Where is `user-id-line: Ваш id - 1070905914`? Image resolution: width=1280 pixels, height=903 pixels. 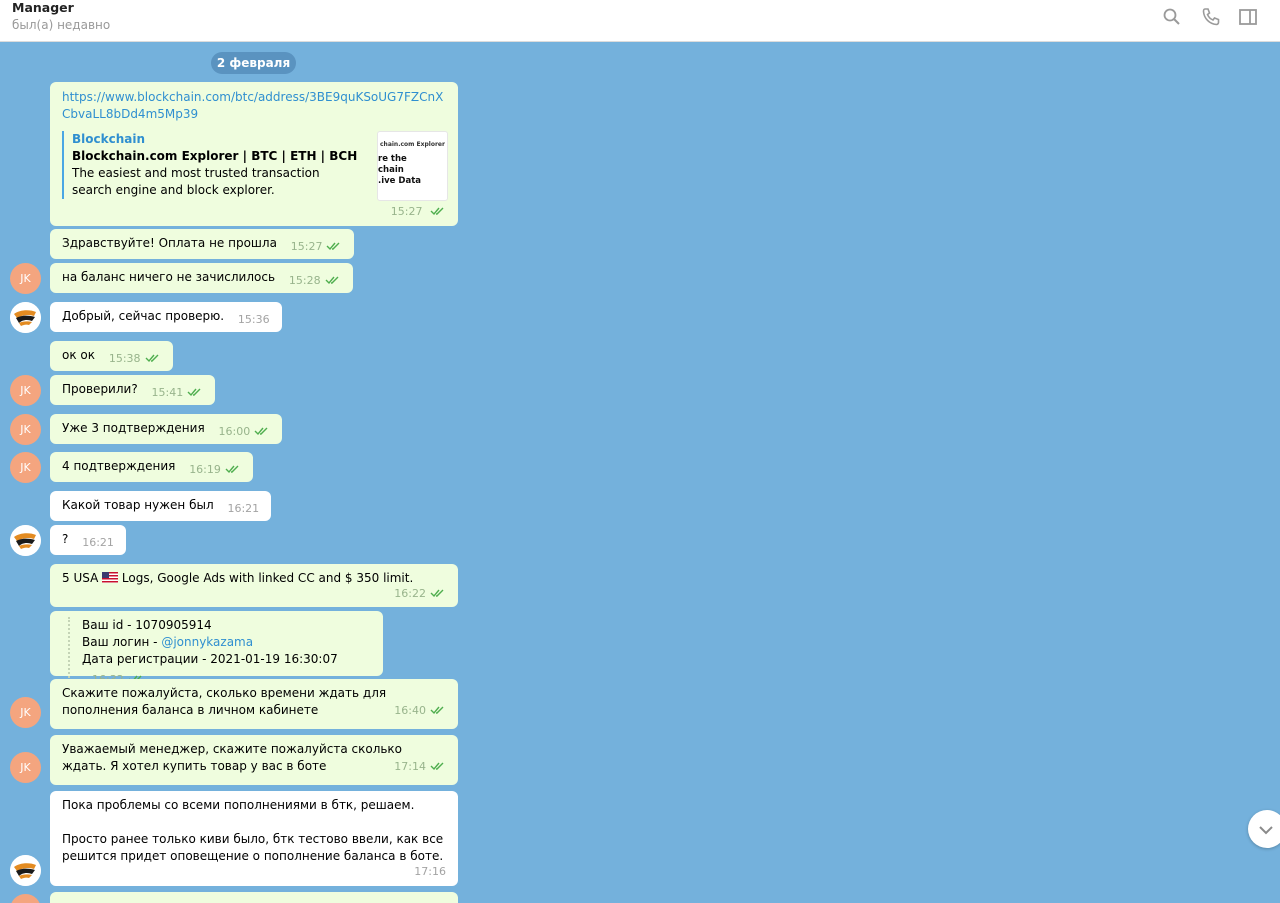
user-id-line: Ваш id - 1070905914 is located at coordinates (147, 625).